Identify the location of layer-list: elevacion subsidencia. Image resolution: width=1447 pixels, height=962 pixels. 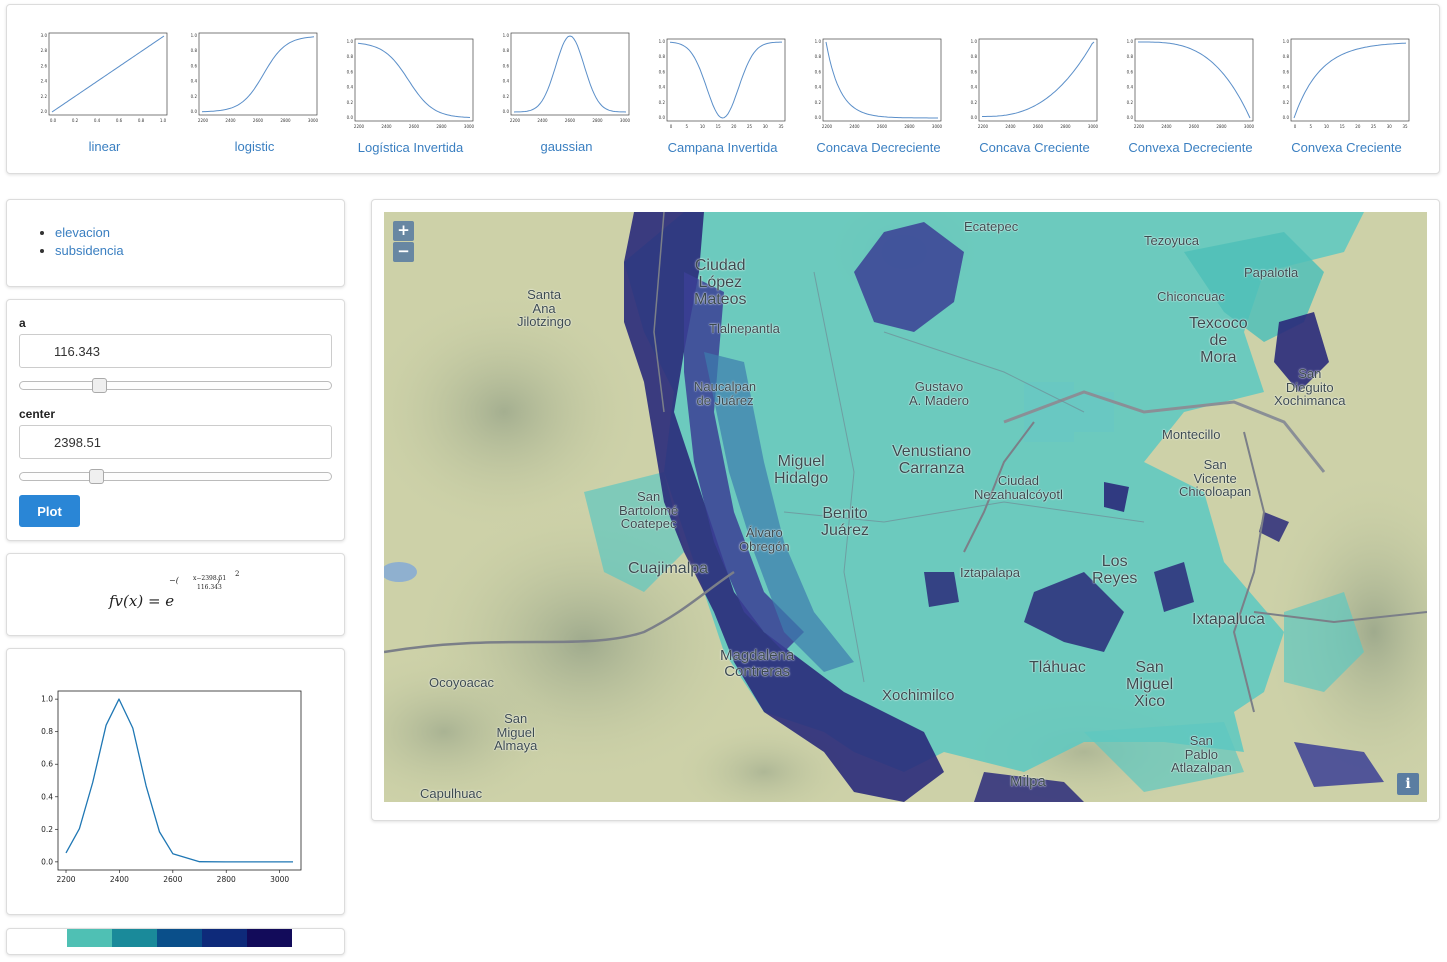
(65, 242).